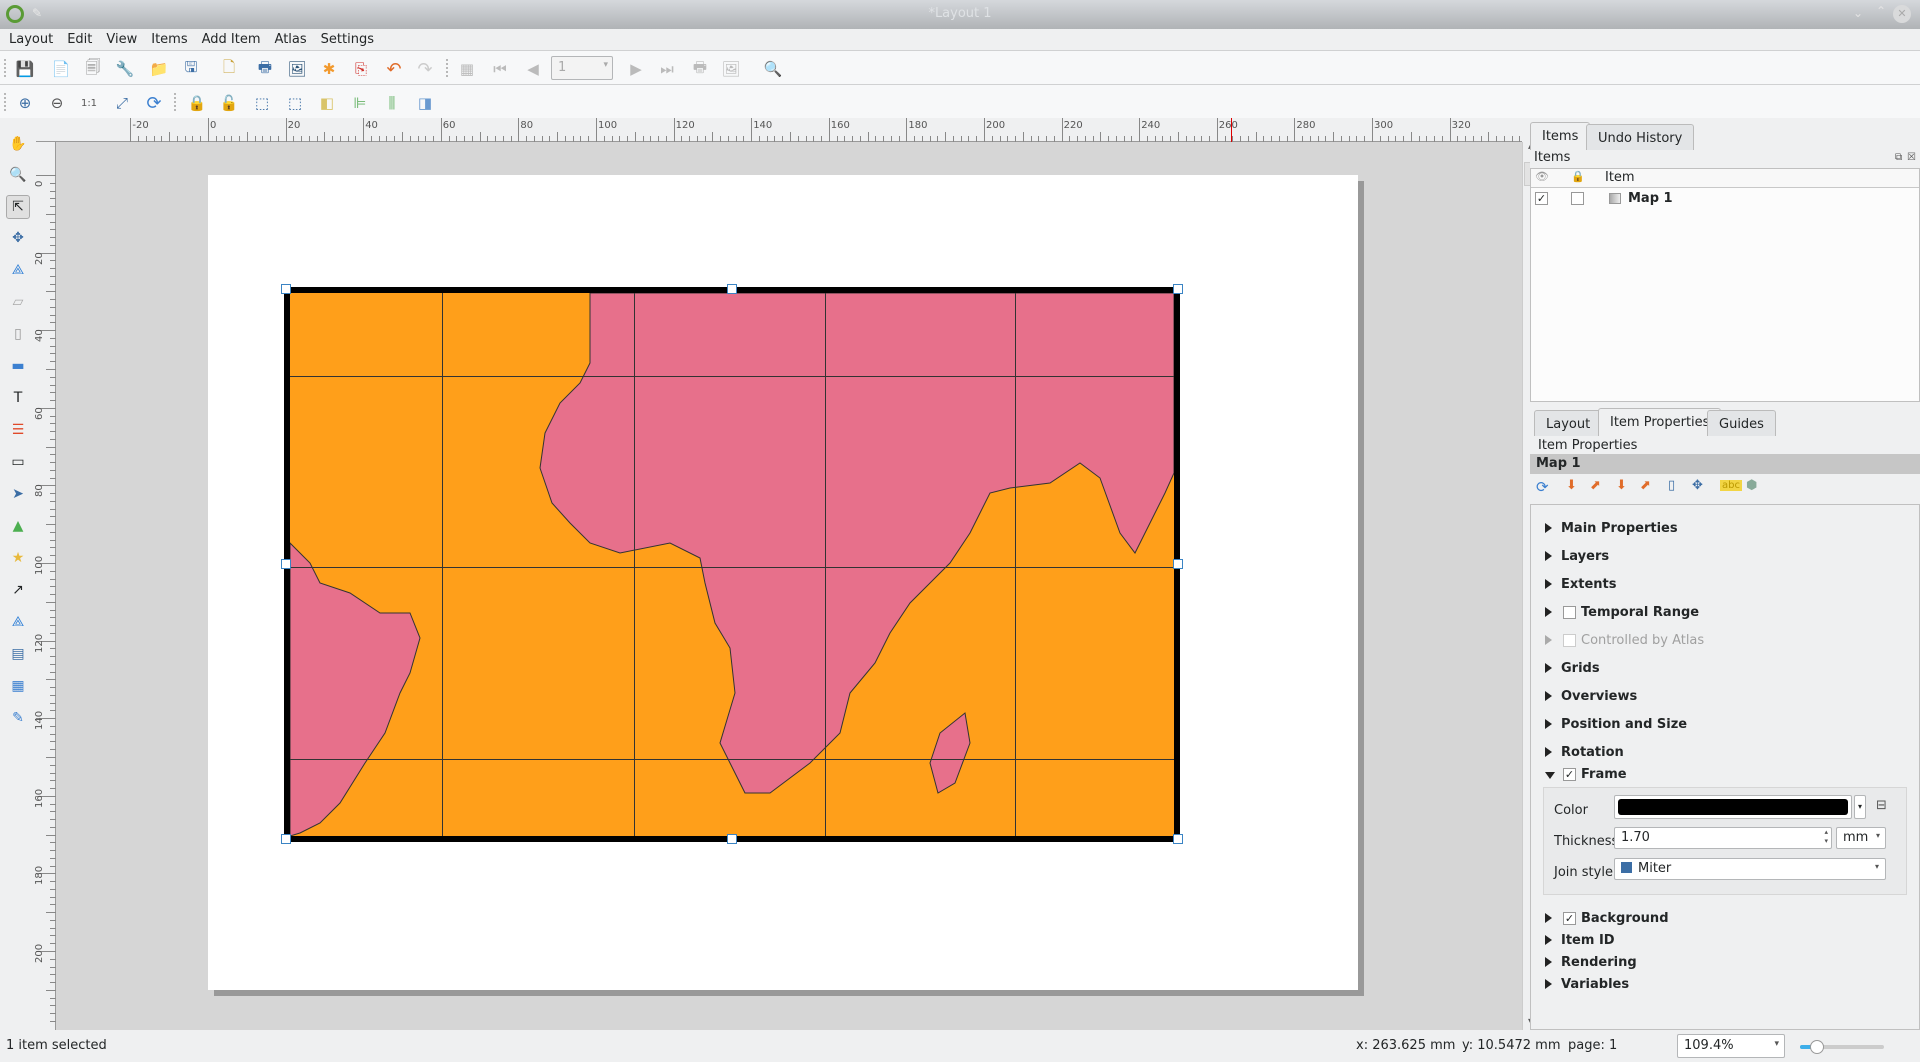  Describe the element at coordinates (1725, 613) in the screenshot. I see `section-temporal-range: Temporal Range` at that location.